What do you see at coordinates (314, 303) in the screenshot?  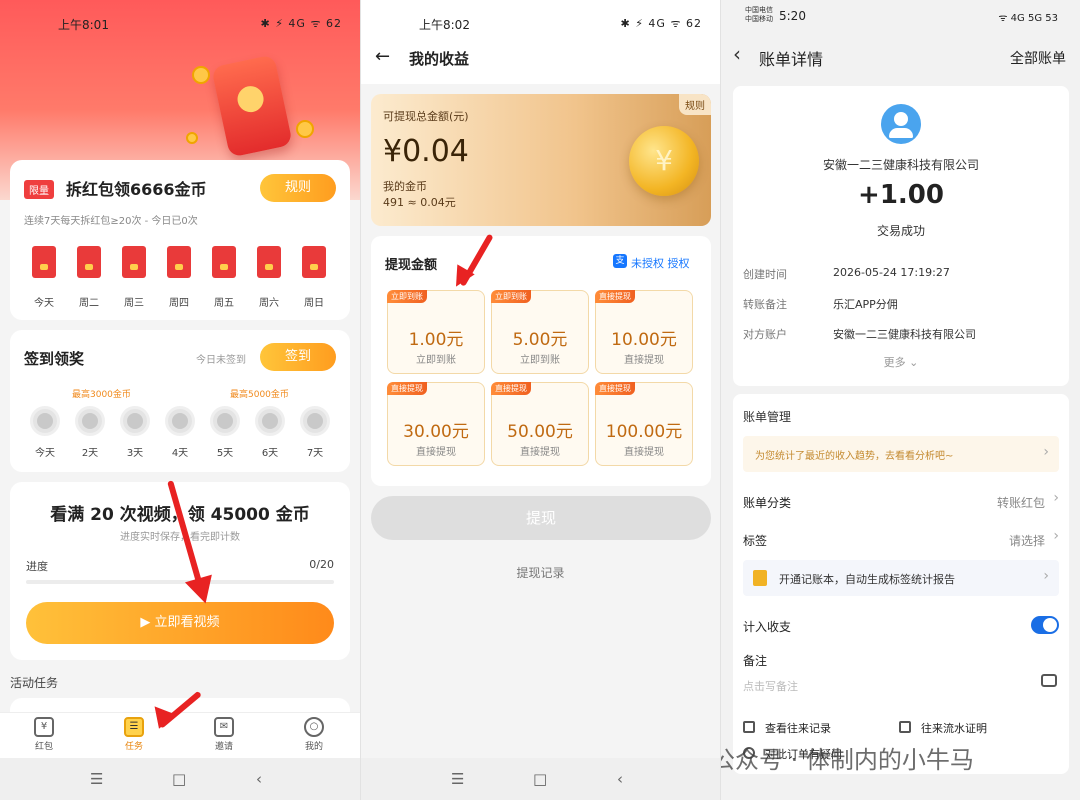 I see `envelope-day-label: 周日` at bounding box center [314, 303].